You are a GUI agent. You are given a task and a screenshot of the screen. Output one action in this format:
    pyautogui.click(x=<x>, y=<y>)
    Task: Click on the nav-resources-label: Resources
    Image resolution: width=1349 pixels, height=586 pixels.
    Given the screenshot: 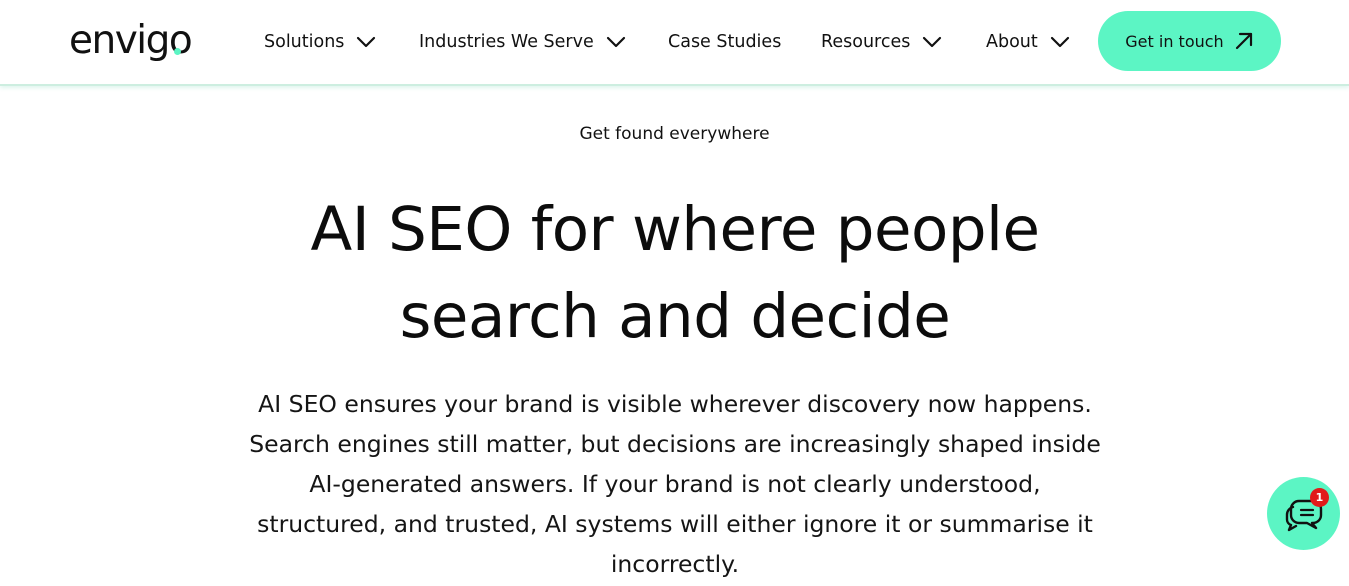 What is the action you would take?
    pyautogui.click(x=866, y=42)
    